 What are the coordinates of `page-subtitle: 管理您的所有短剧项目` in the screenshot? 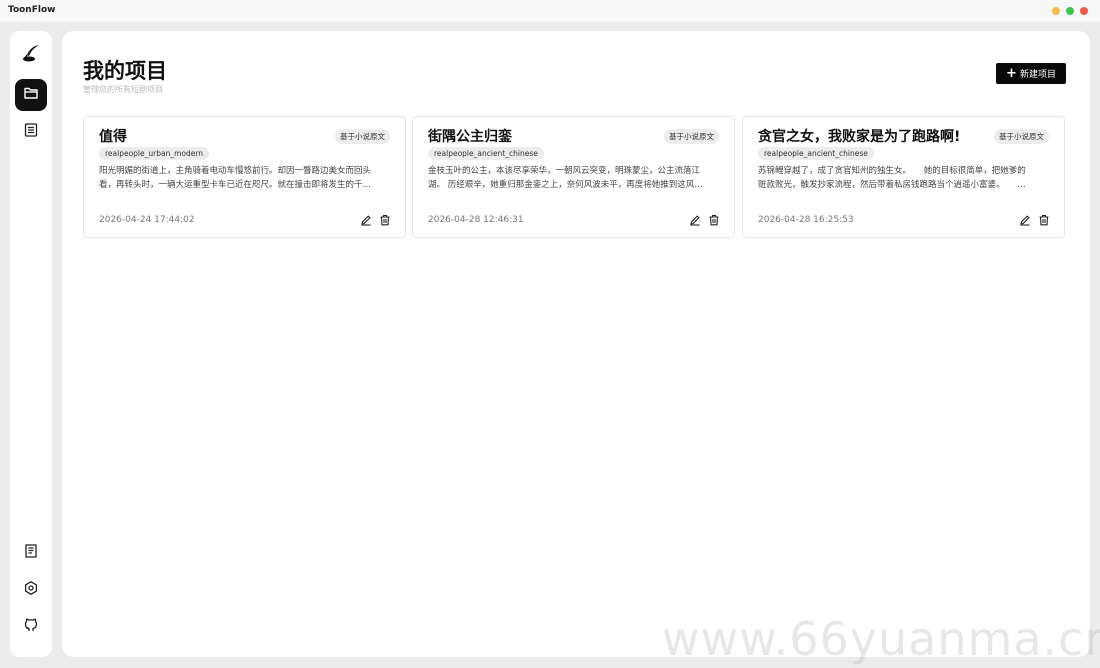 It's located at (123, 89).